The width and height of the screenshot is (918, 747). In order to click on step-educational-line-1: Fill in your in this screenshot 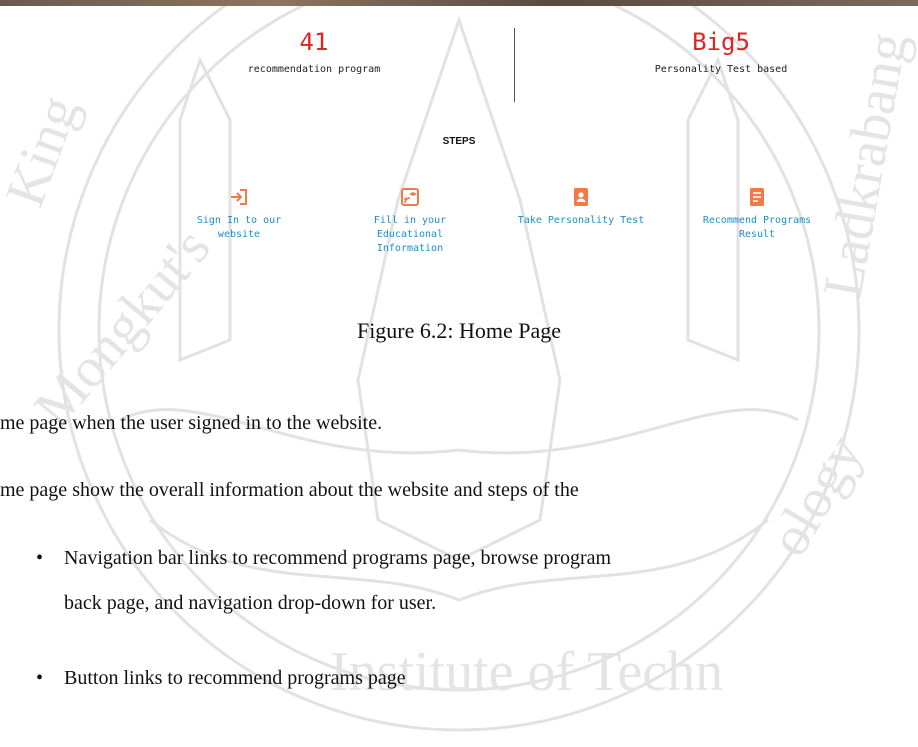, I will do `click(410, 220)`.